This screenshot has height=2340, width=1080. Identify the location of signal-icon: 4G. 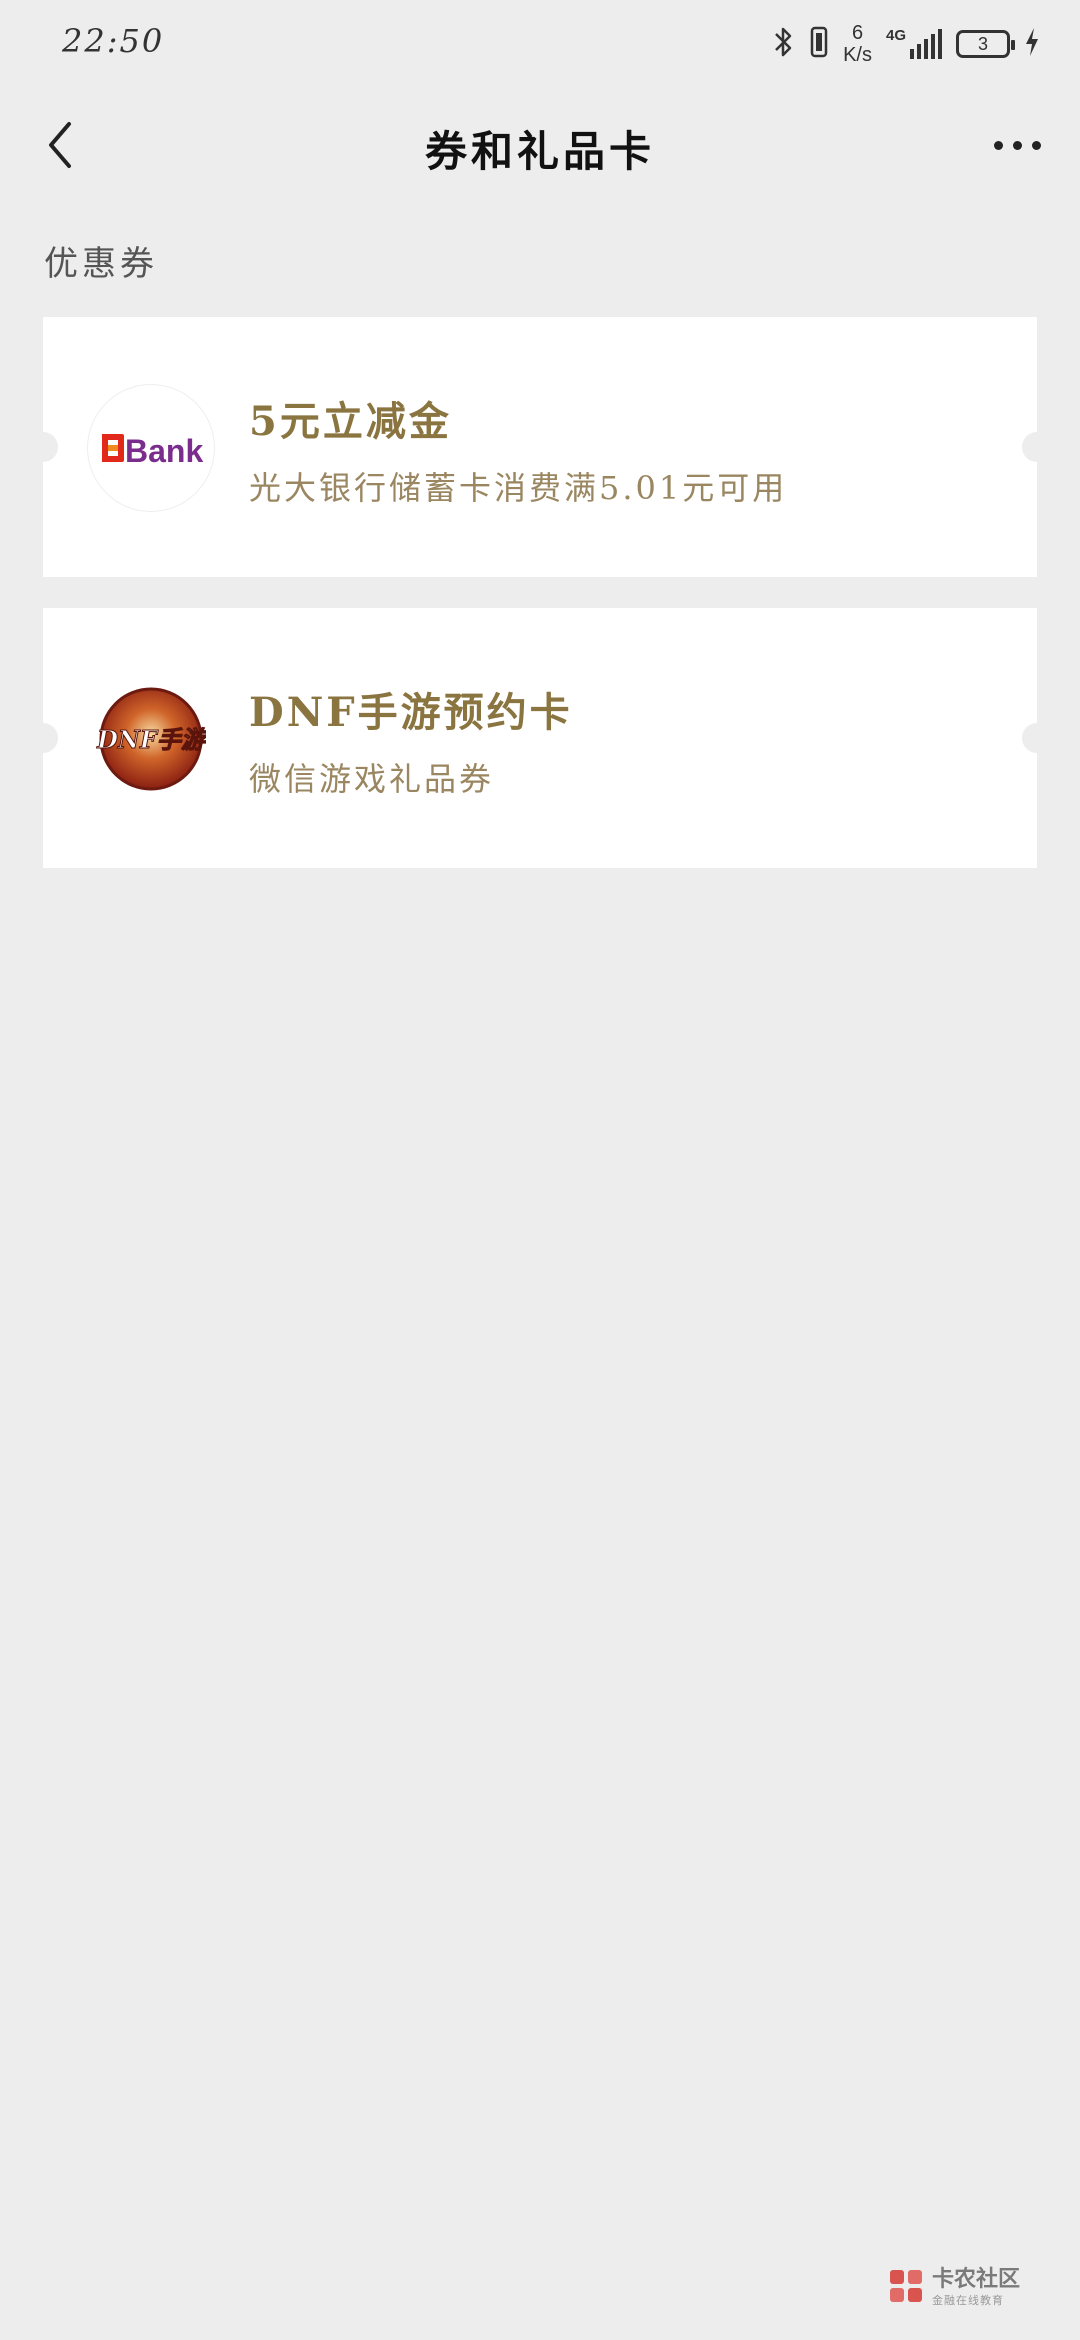
(914, 44).